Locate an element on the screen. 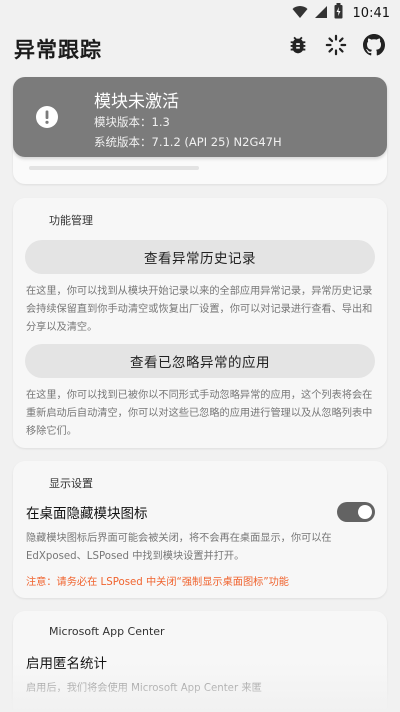 The width and height of the screenshot is (400, 712). anon-stats-label: 启用匿名统计 is located at coordinates (66, 662).